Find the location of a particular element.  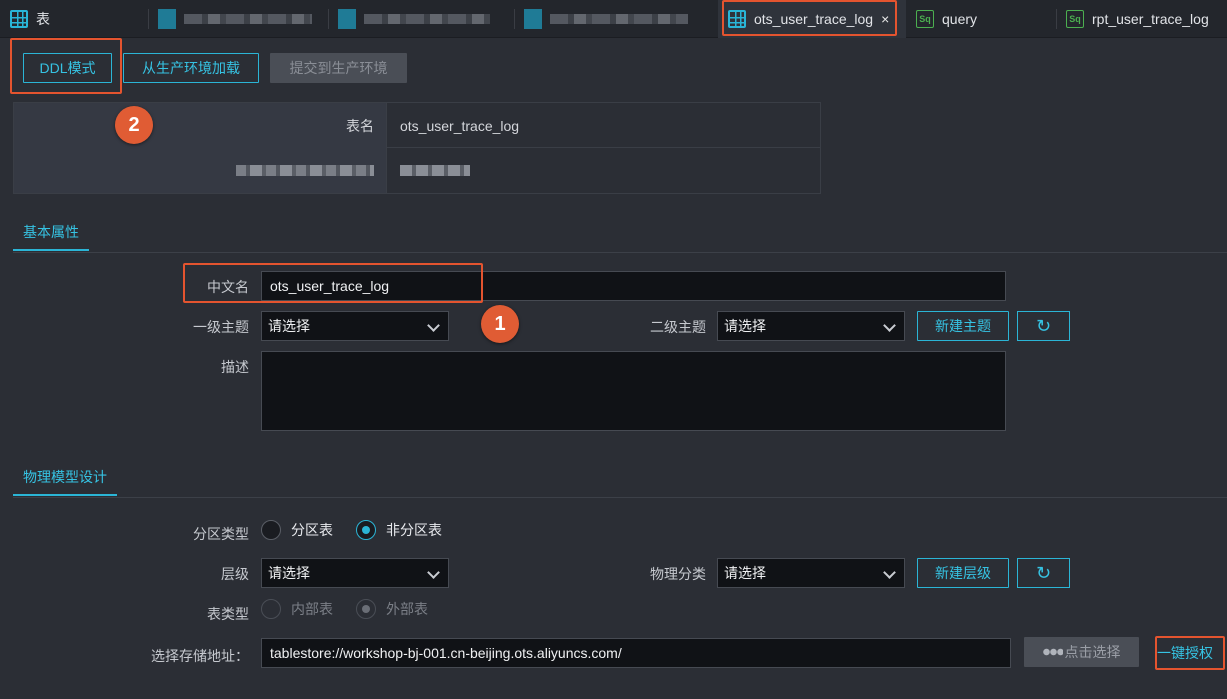

tab-label: query is located at coordinates (960, 19).